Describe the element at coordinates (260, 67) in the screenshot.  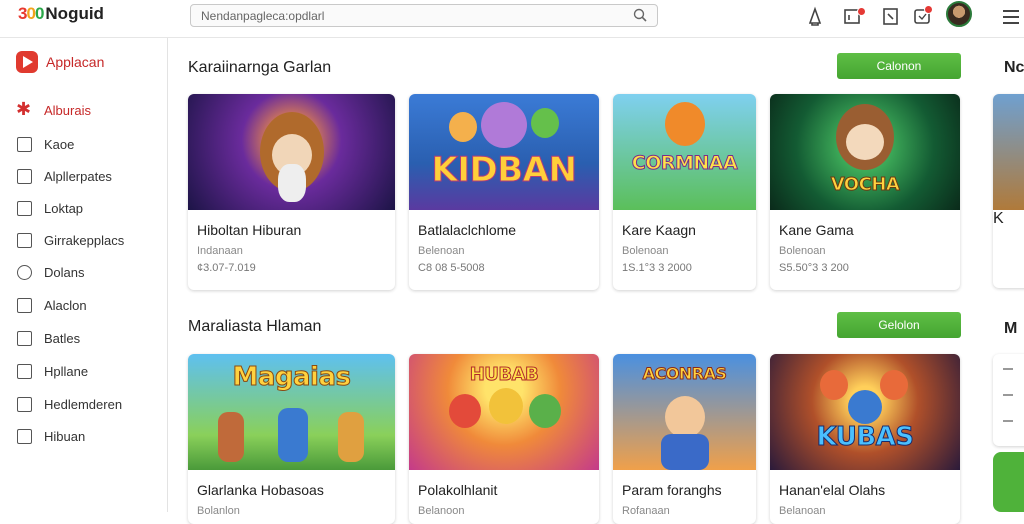
I see `section-title: Karaiinarnga Garlan` at that location.